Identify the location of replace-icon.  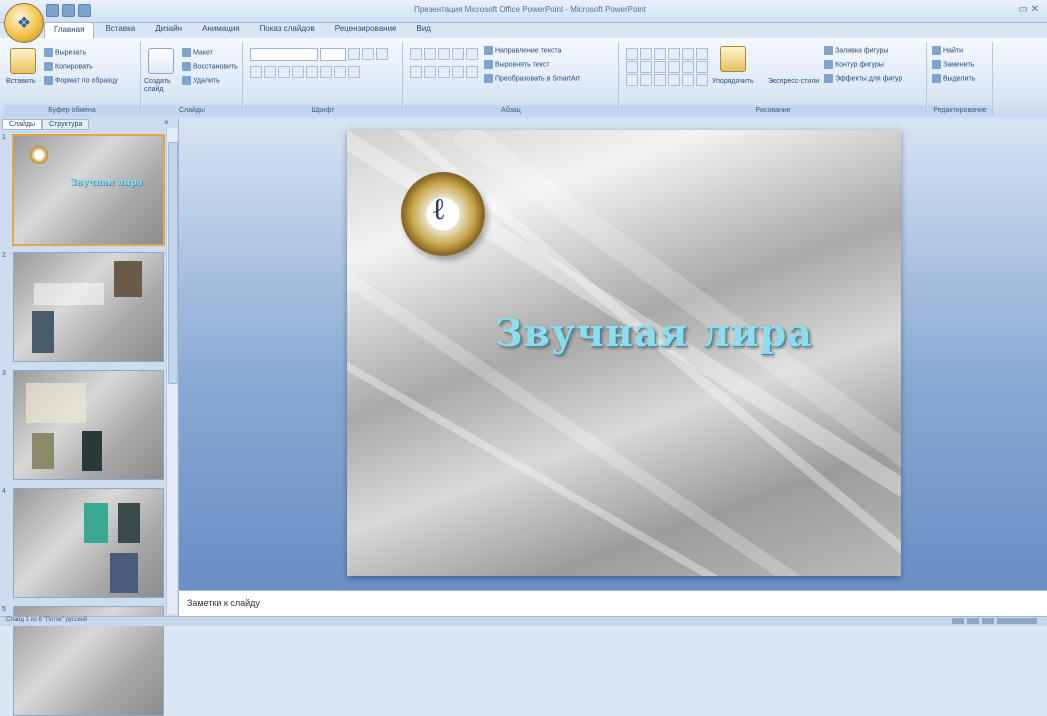
(936, 64).